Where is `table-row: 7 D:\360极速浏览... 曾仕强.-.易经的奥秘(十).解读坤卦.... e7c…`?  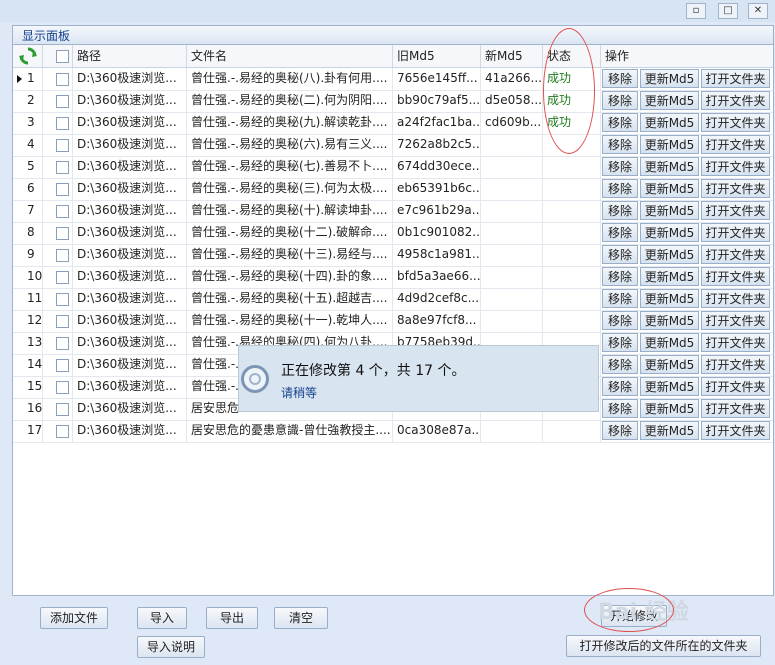 table-row: 7 D:\360极速浏览... 曾仕强.-.易经的奥秘(十).解读坤卦.... e7c… is located at coordinates (393, 211).